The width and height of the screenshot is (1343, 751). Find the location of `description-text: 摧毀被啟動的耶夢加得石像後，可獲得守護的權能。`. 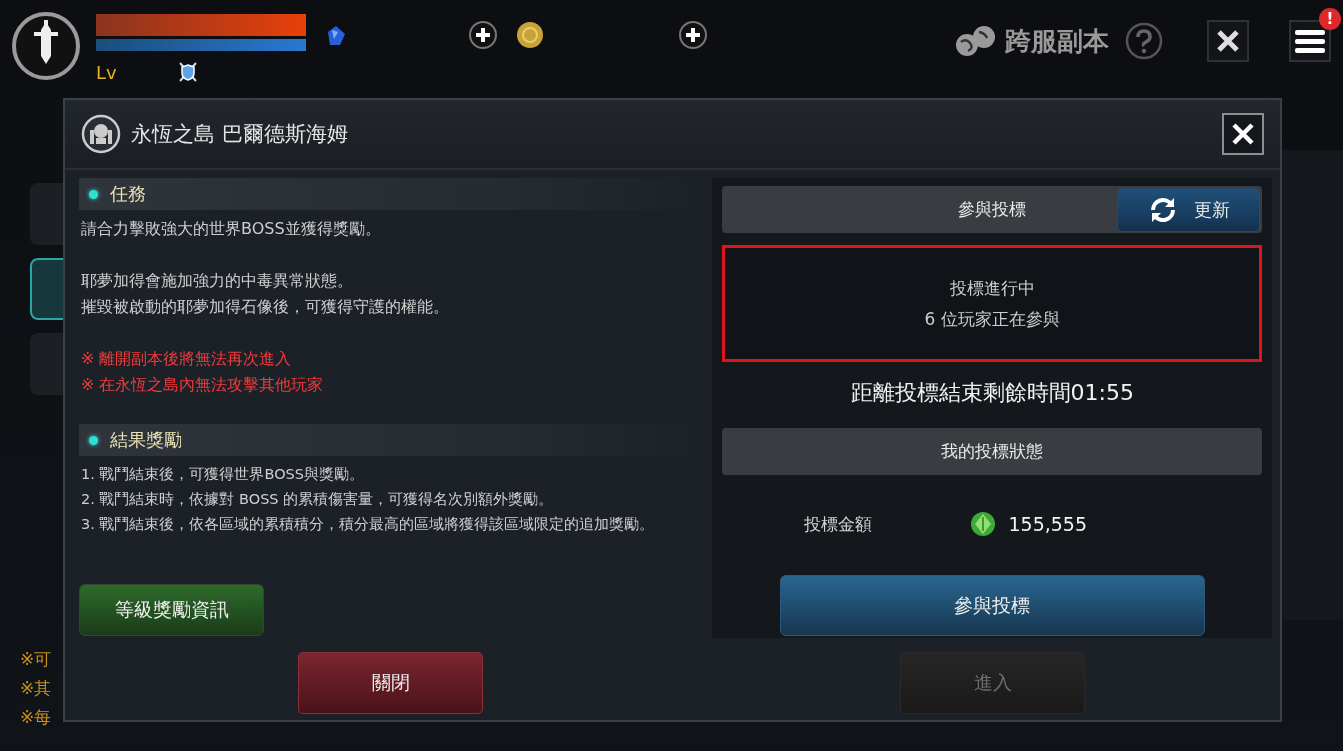

description-text: 摧毀被啟動的耶夢加得石像後，可獲得守護的權能。 is located at coordinates (265, 307).